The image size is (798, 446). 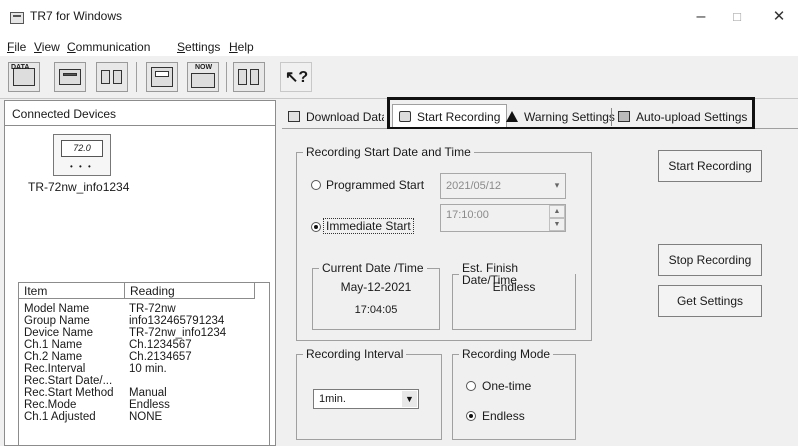 I want to click on recording-mode-legend: Recording Mode, so click(x=506, y=354).